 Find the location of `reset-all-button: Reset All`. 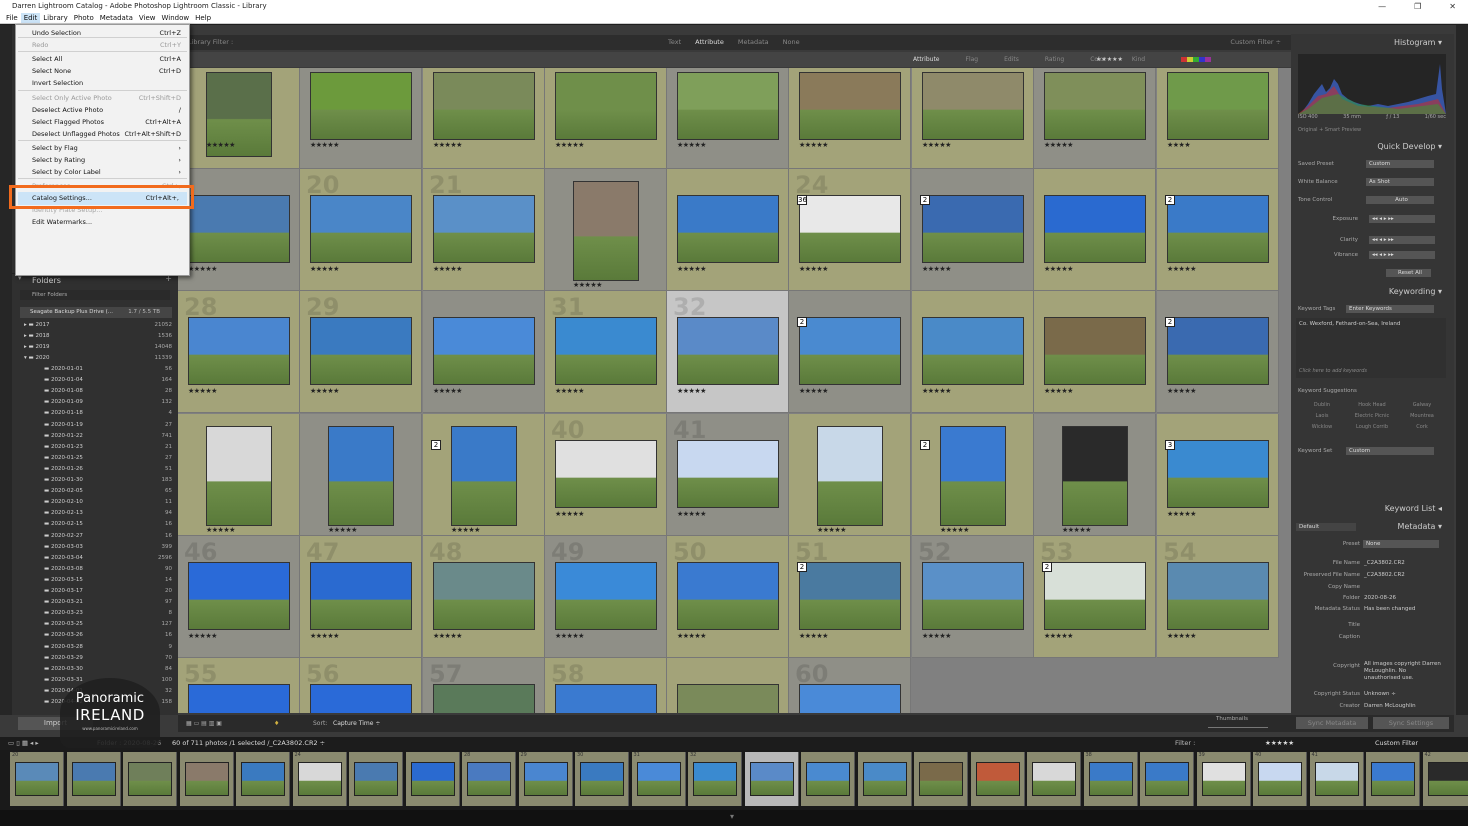

reset-all-button: Reset All is located at coordinates (1408, 273).